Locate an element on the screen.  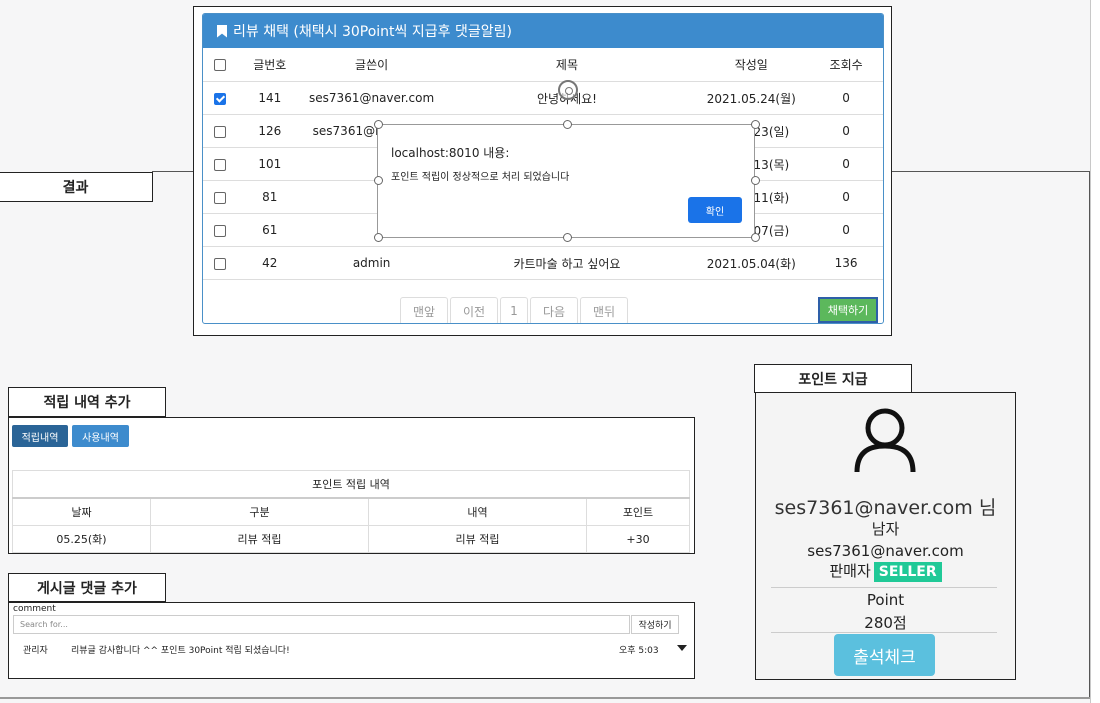
column-header: 제목 is located at coordinates (567, 65).